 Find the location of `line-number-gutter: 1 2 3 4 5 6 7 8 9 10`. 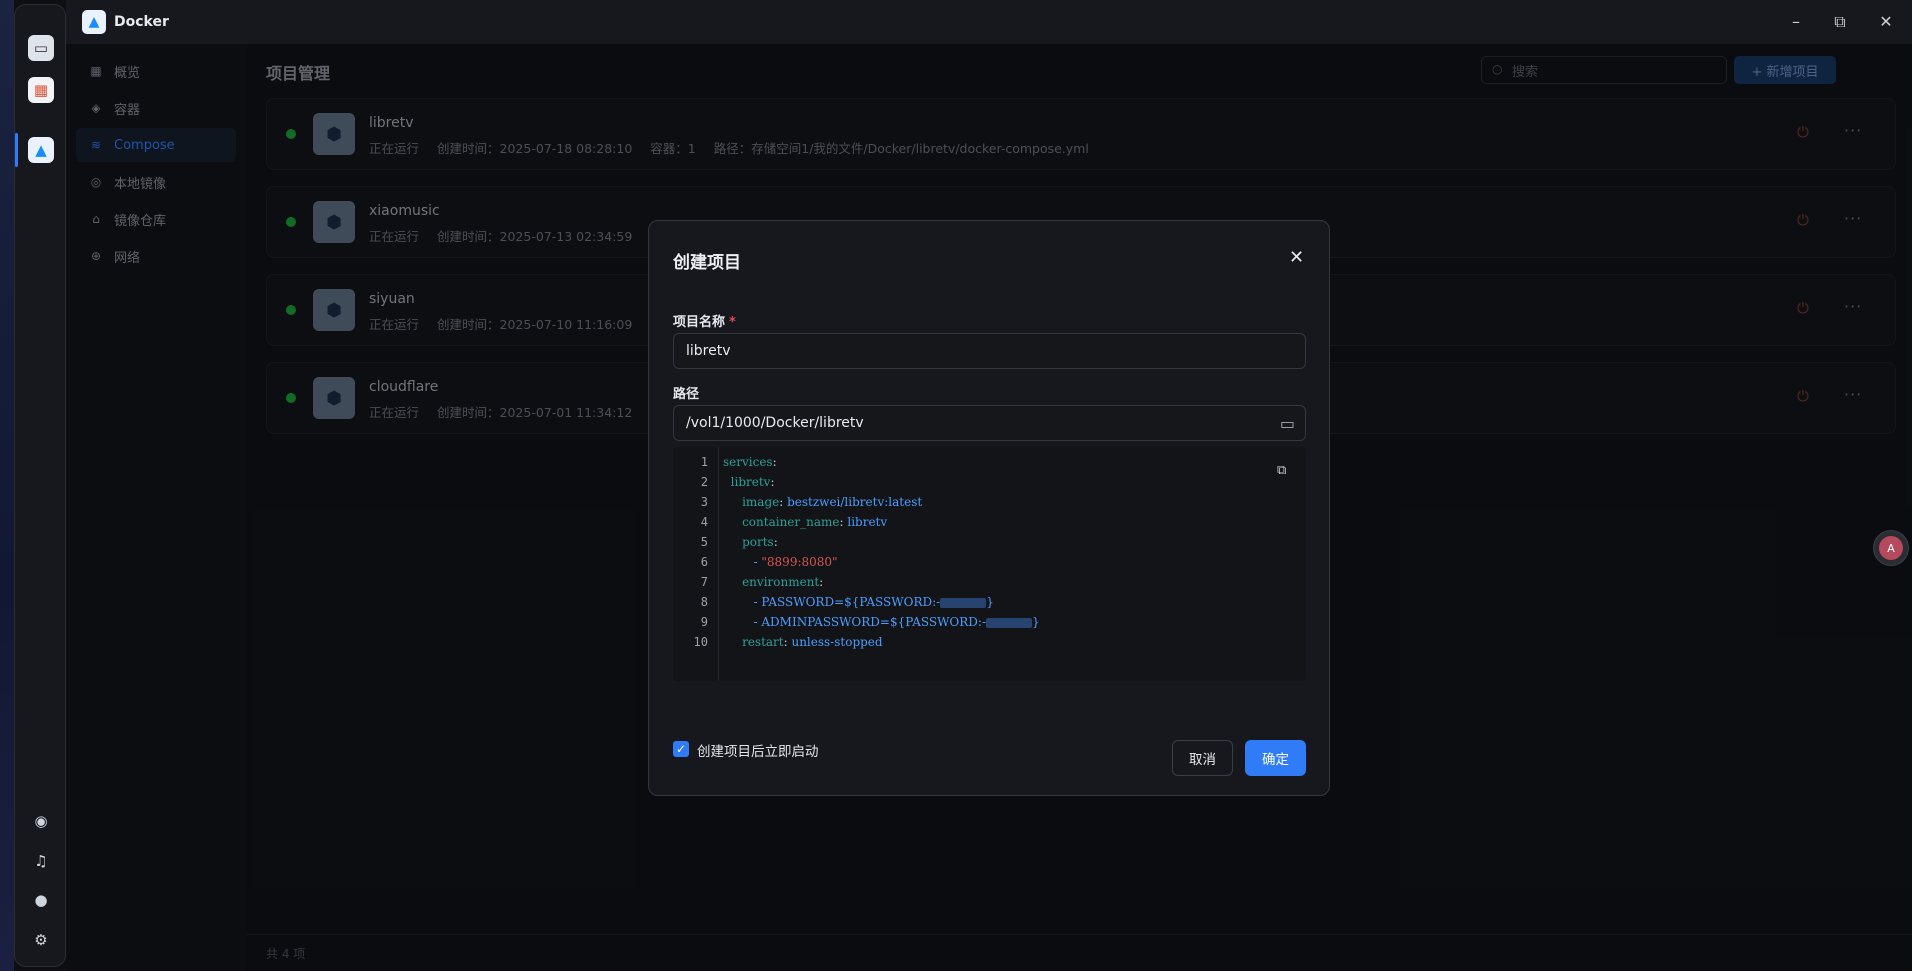

line-number-gutter: 1 2 3 4 5 6 7 8 9 10 is located at coordinates (696, 564).